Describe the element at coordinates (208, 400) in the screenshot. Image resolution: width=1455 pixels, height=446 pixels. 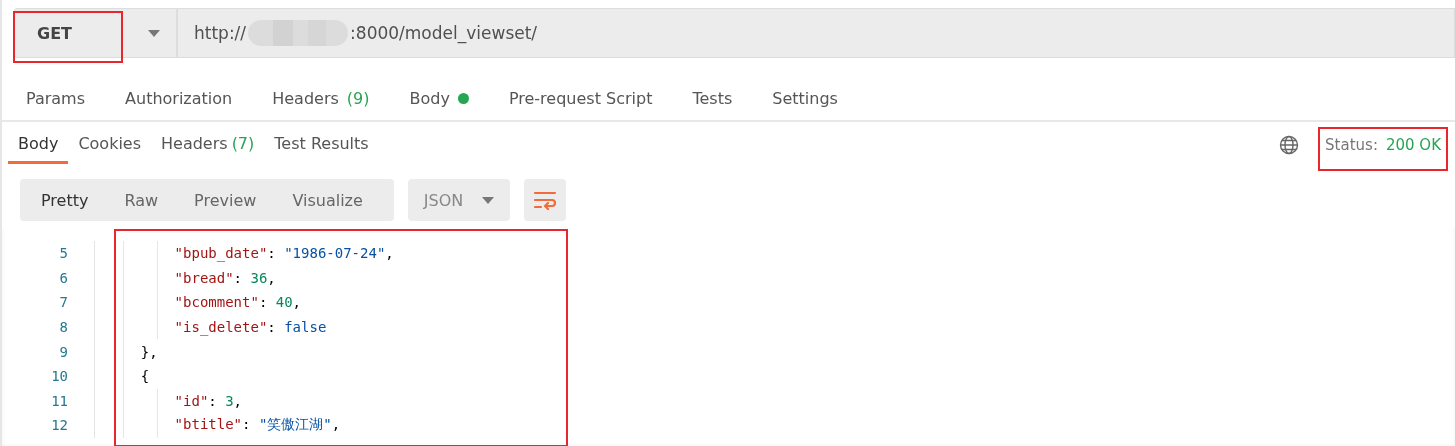
I see `code-line: "id": 3,` at that location.